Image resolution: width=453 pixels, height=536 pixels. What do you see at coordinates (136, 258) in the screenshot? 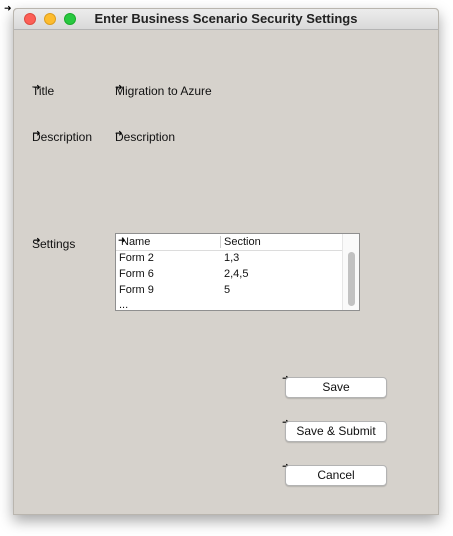
I see `cell-name: Form 2` at bounding box center [136, 258].